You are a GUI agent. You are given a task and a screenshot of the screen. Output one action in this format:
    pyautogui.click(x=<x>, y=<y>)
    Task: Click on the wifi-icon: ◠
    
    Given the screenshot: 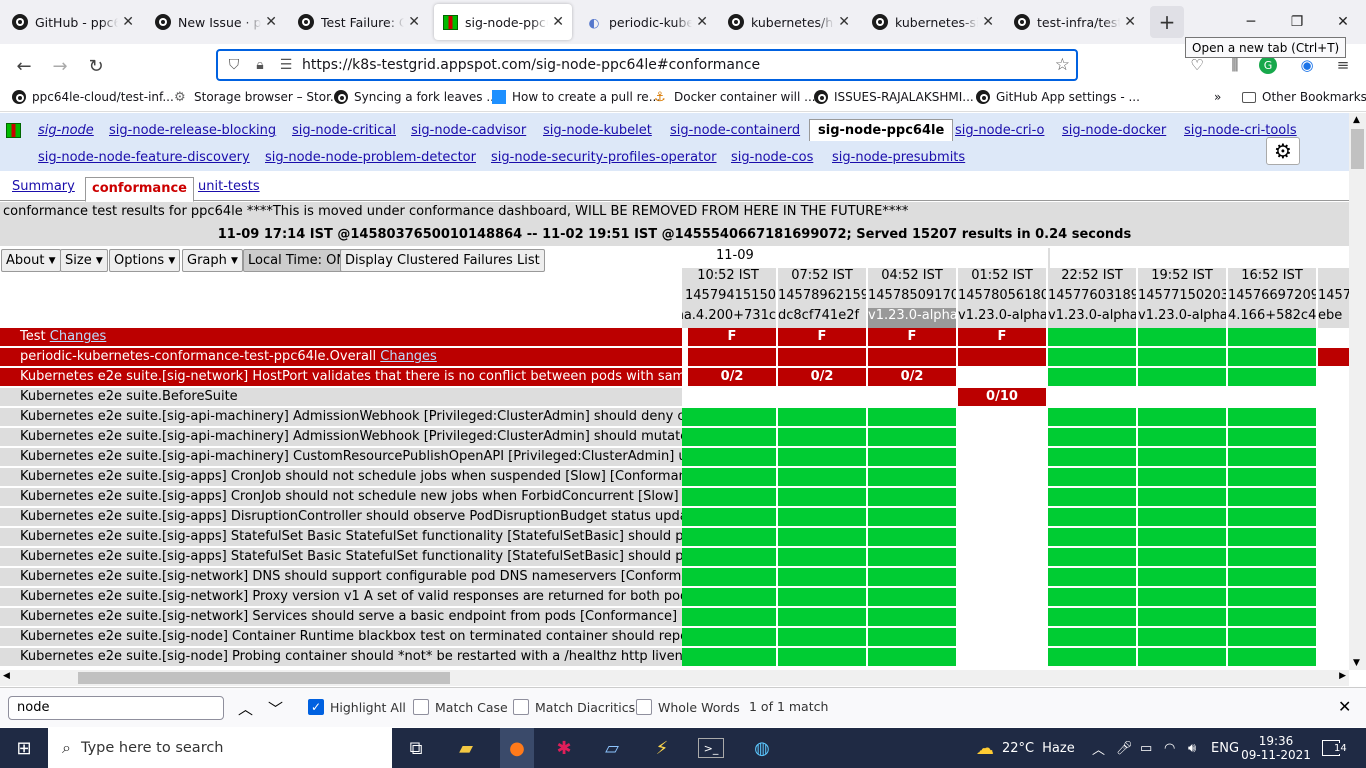 What is the action you would take?
    pyautogui.click(x=1169, y=748)
    